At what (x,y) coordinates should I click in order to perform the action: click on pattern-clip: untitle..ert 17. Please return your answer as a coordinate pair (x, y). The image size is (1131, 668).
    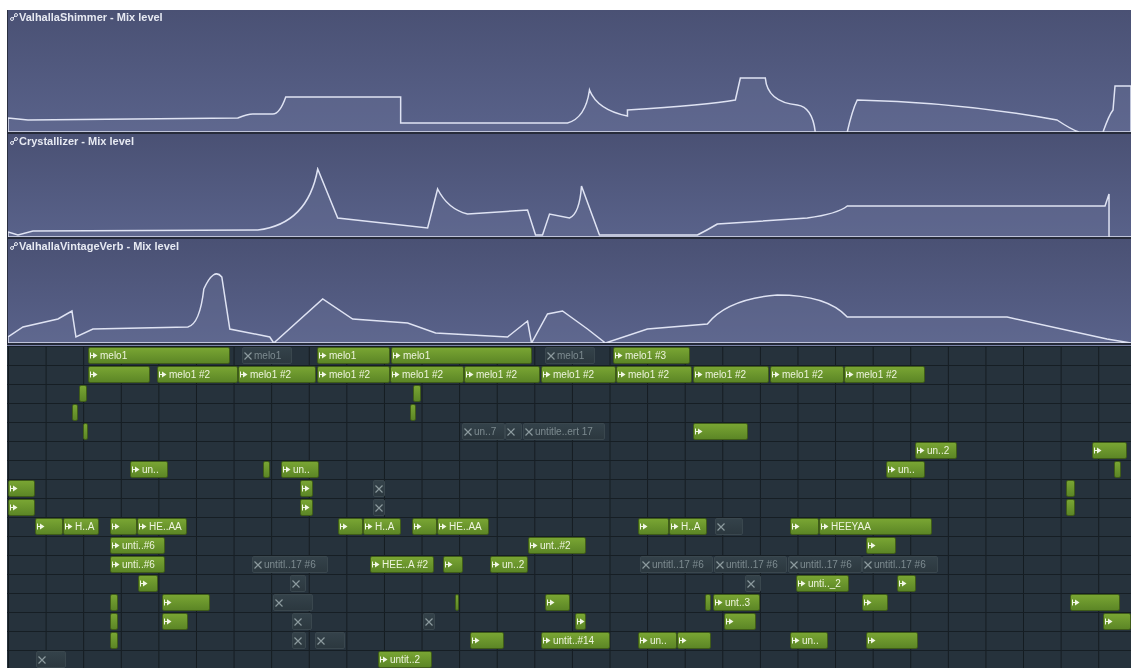
    Looking at the image, I should click on (564, 431).